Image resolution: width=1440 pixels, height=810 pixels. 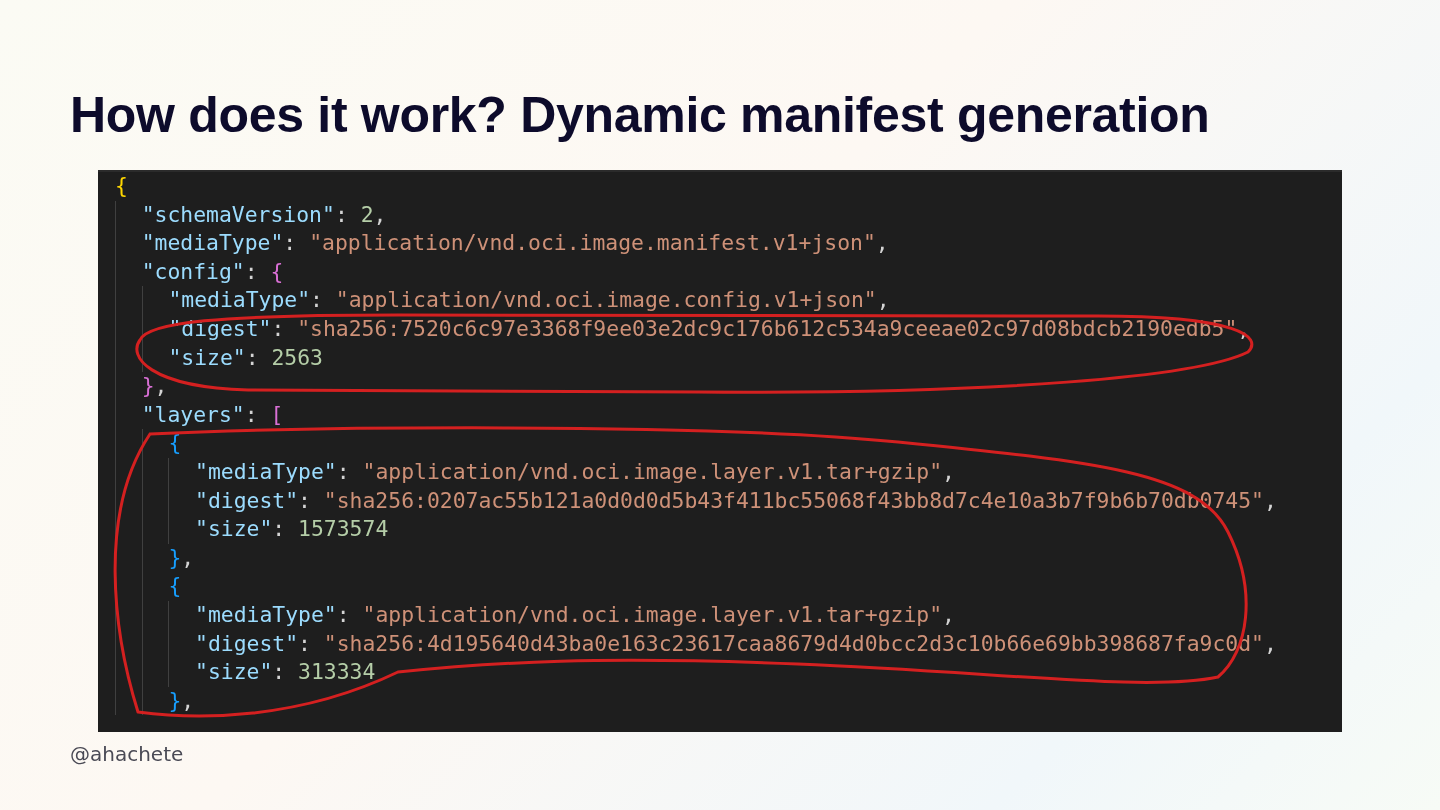 I want to click on code-line: "schemaVersion": 2,, so click(x=264, y=214).